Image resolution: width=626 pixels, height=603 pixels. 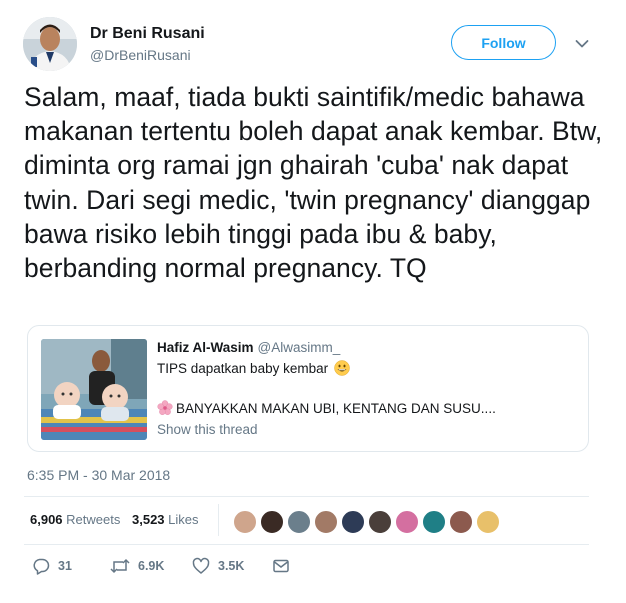 I want to click on follow-button: Follow, so click(x=503, y=42).